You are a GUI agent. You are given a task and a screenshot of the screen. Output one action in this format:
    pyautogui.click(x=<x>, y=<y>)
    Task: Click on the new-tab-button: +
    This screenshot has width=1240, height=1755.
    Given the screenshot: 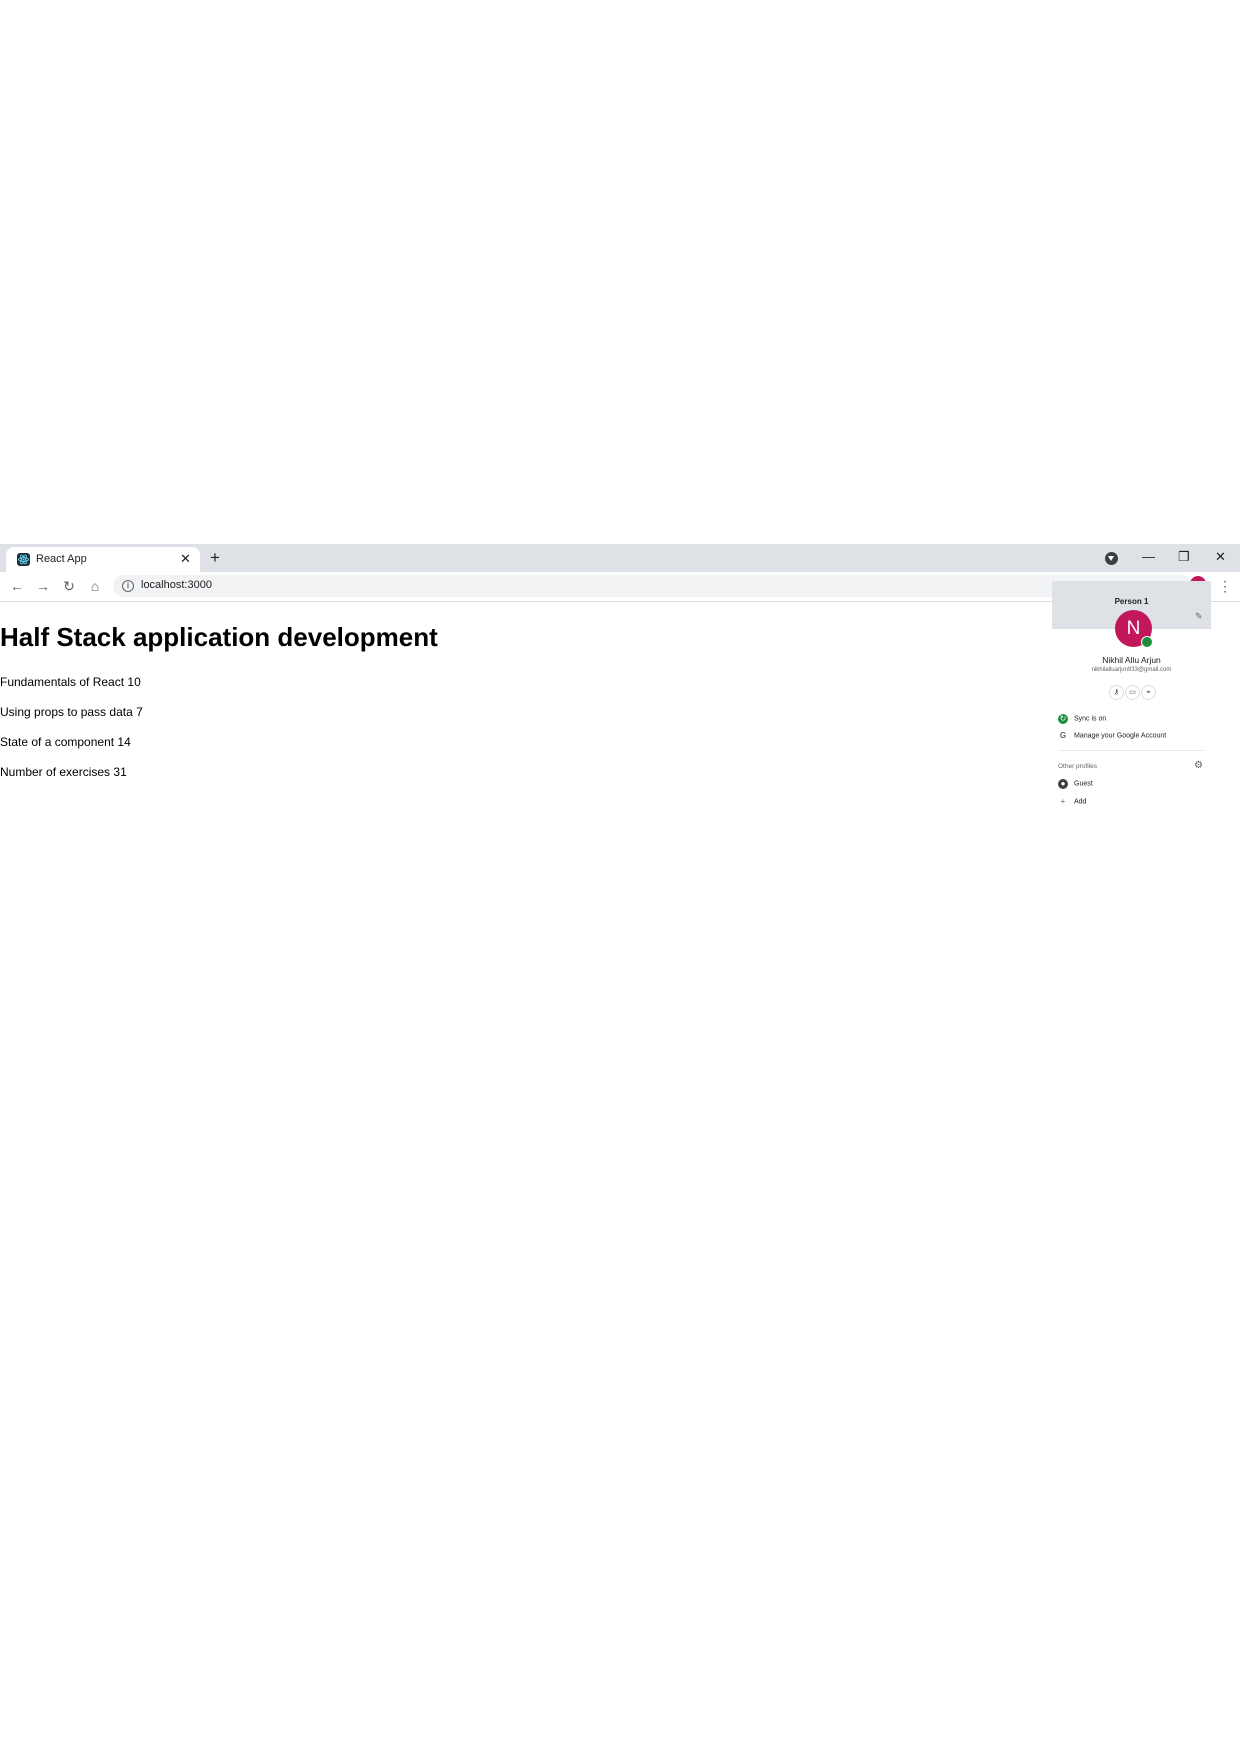 What is the action you would take?
    pyautogui.click(x=215, y=558)
    